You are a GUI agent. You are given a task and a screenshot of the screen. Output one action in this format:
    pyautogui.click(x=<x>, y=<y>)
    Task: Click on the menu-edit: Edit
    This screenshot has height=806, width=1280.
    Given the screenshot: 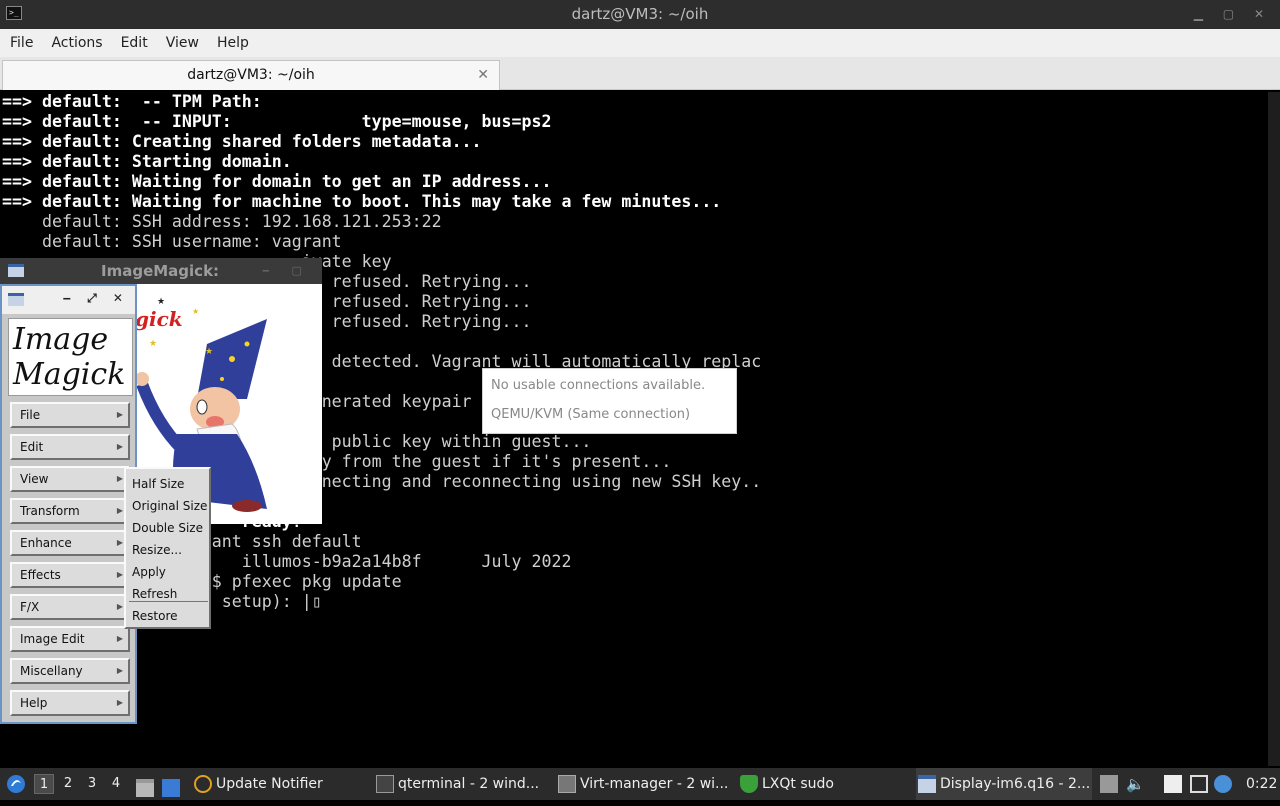 What is the action you would take?
    pyautogui.click(x=134, y=43)
    